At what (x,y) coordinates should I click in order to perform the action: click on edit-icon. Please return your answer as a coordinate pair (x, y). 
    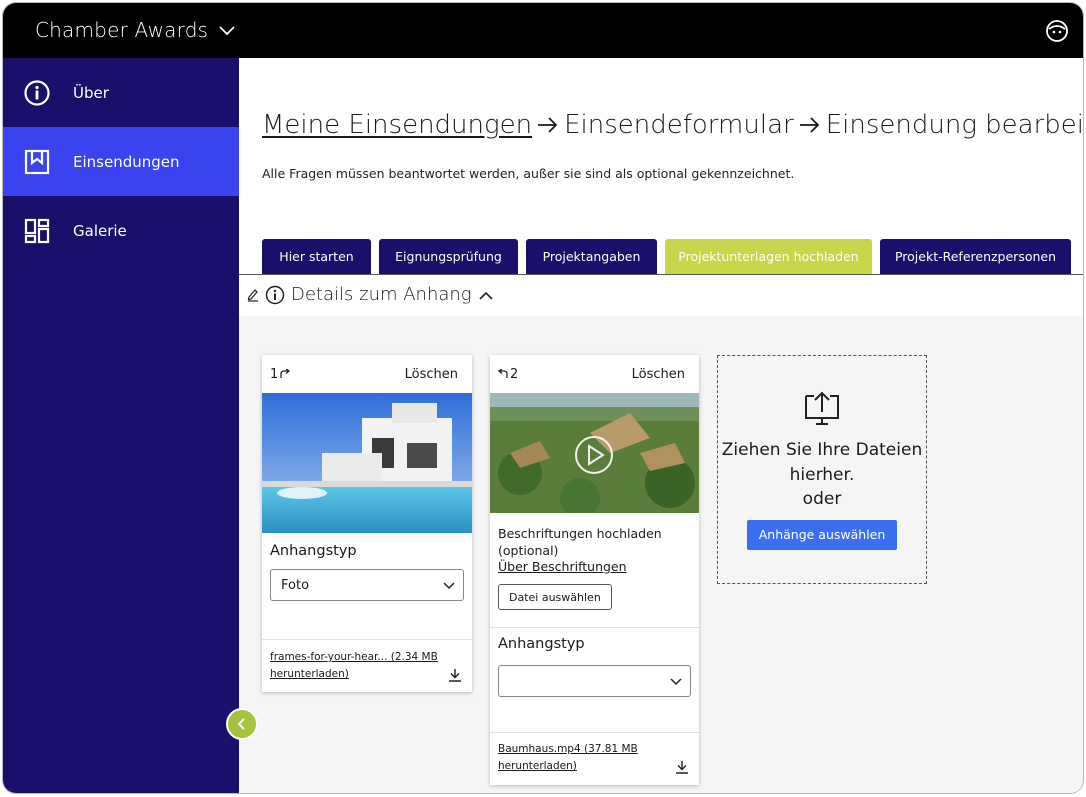
    Looking at the image, I should click on (252, 295).